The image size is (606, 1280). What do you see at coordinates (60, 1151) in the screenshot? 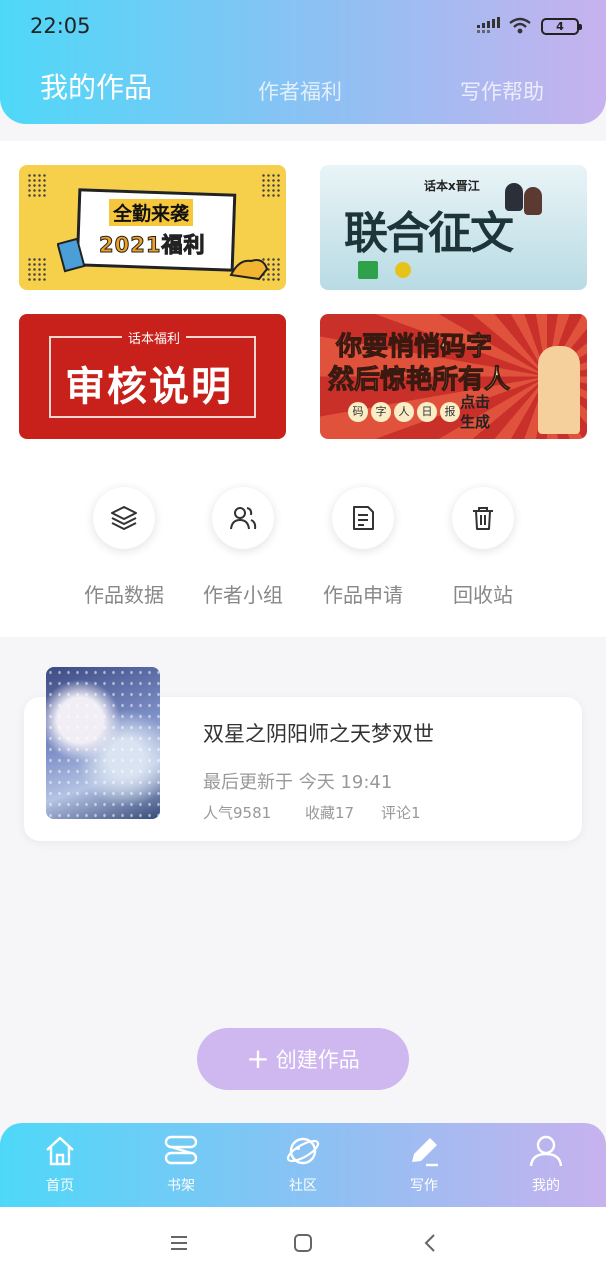
I see `home-icon` at bounding box center [60, 1151].